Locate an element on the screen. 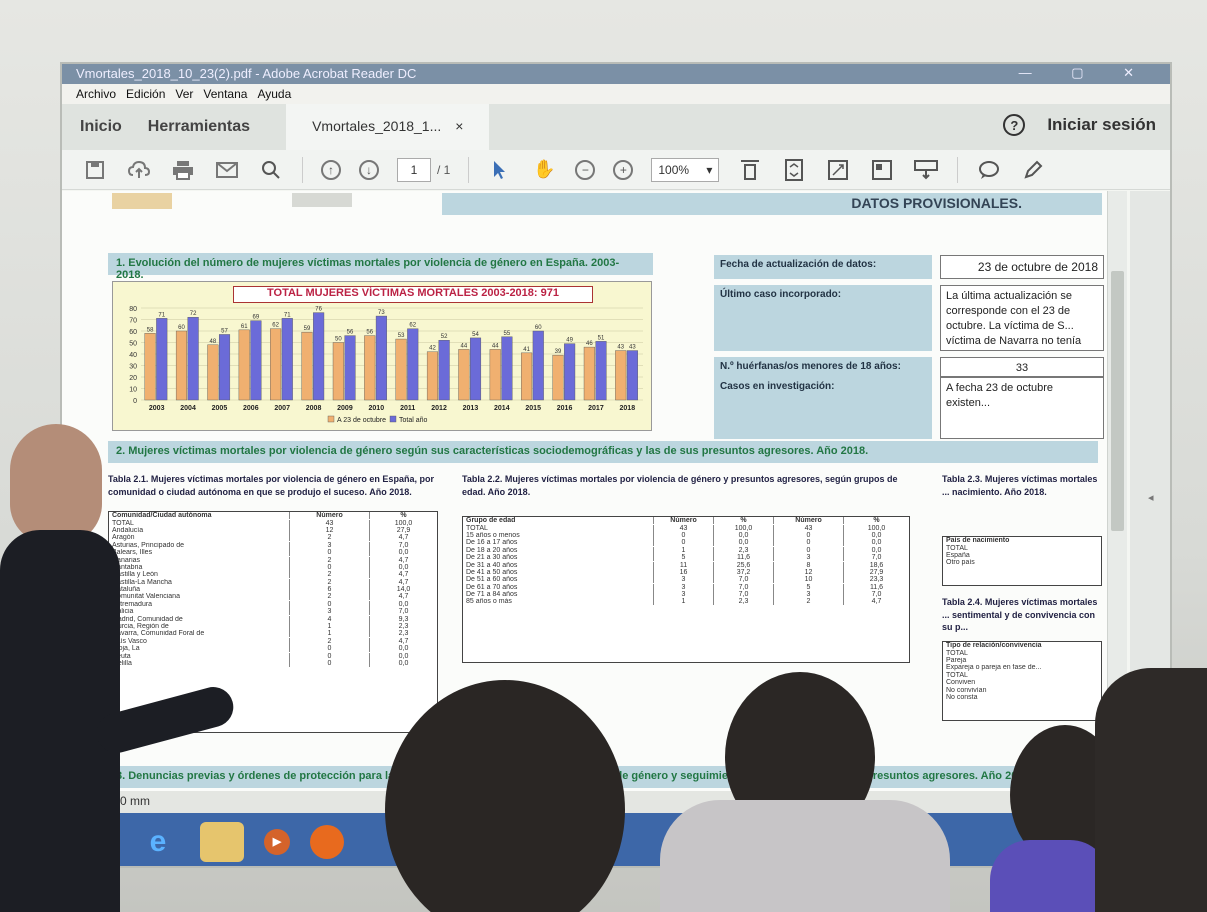  table-cell: 85 años o más is located at coordinates (489, 602).